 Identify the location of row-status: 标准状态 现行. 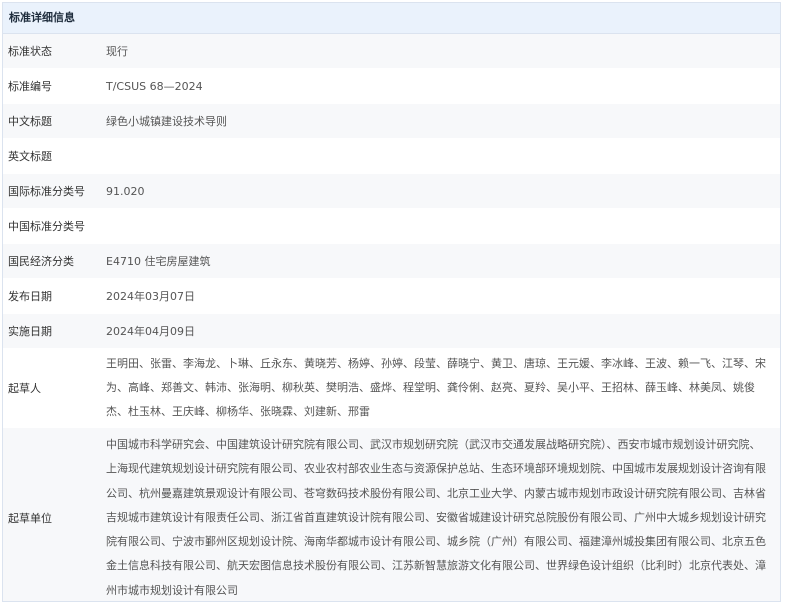
(391, 51).